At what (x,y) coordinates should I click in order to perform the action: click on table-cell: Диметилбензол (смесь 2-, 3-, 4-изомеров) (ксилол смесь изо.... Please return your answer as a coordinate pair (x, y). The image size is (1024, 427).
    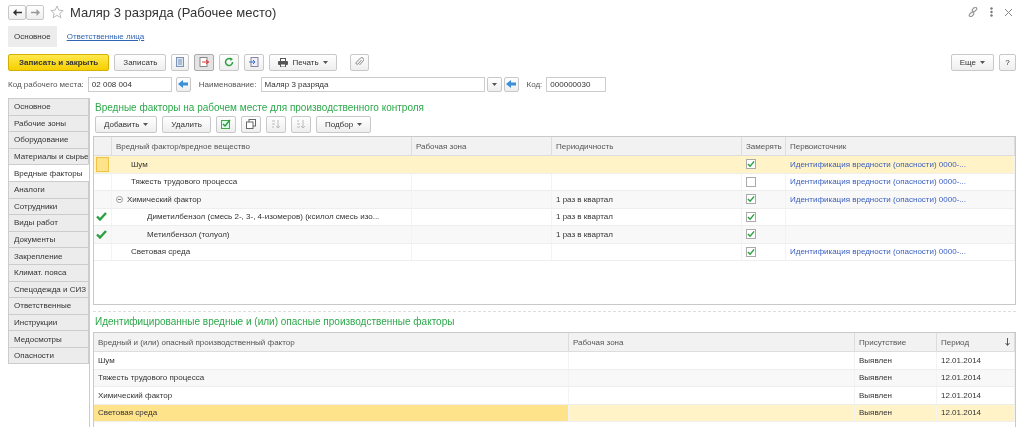
    Looking at the image, I should click on (263, 217).